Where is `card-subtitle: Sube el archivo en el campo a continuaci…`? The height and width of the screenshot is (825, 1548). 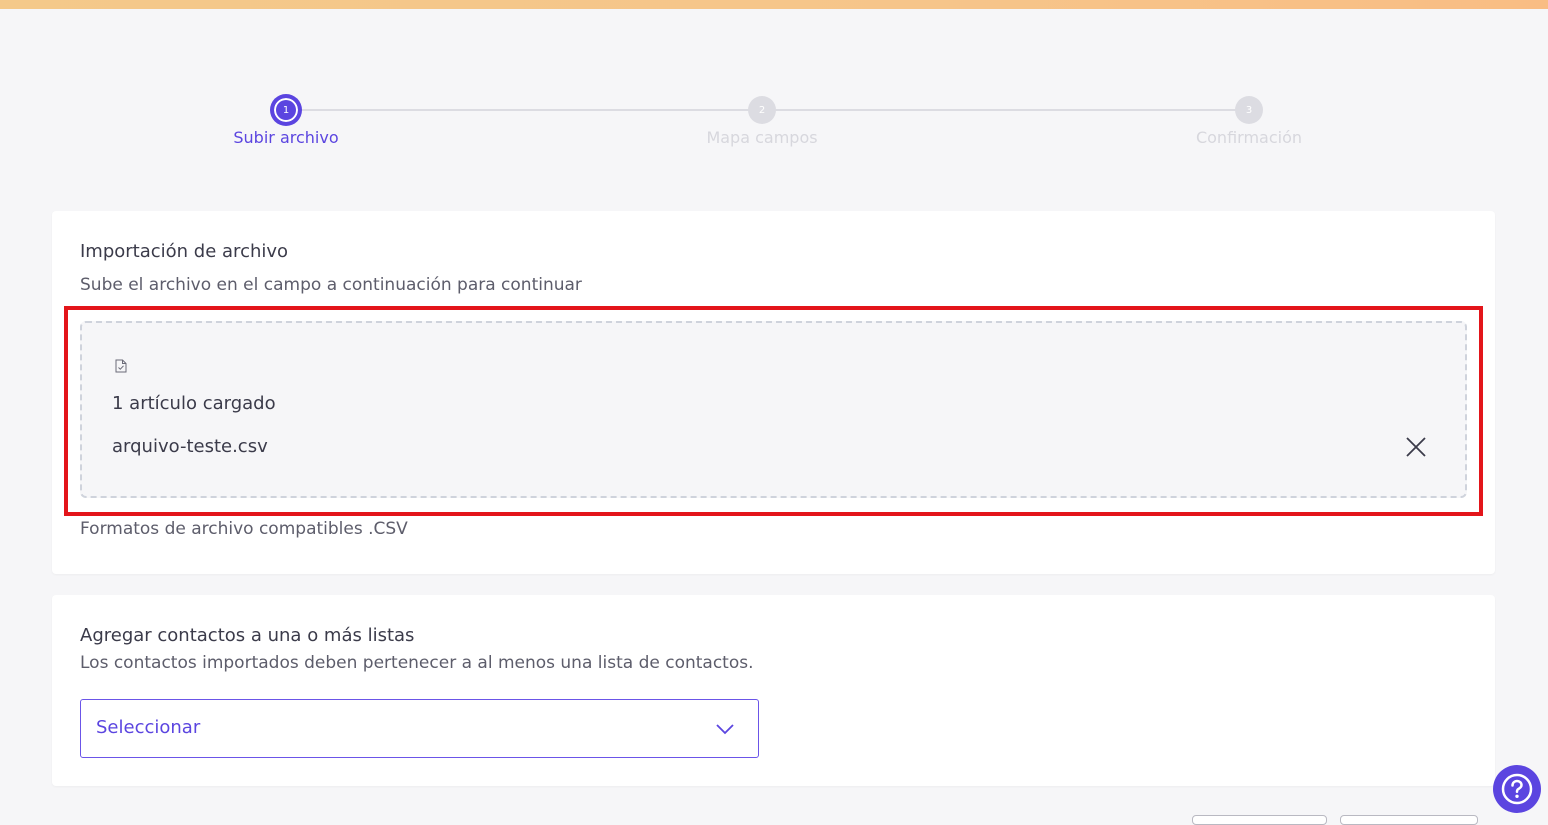
card-subtitle: Sube el archivo en el campo a continuaci… is located at coordinates (331, 285).